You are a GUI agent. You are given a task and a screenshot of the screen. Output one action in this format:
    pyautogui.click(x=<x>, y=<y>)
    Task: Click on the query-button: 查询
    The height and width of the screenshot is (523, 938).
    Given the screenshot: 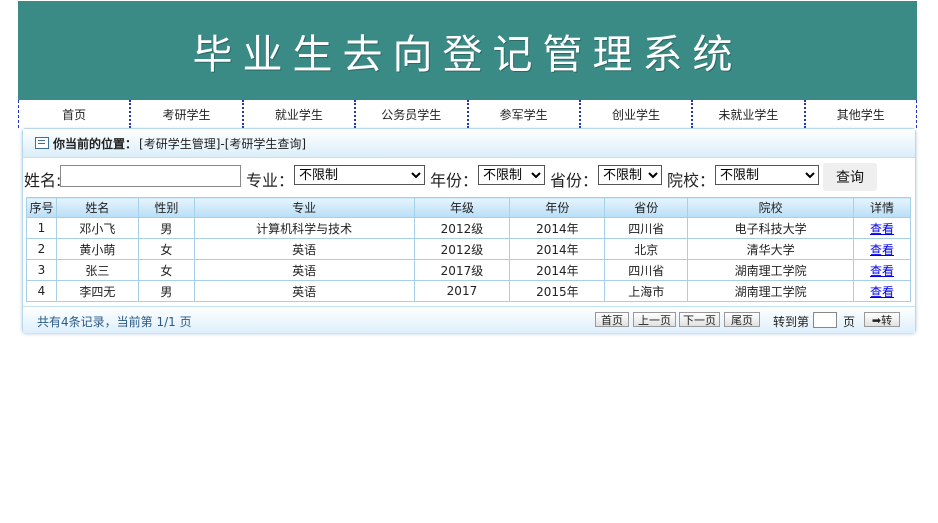 What is the action you would take?
    pyautogui.click(x=850, y=177)
    